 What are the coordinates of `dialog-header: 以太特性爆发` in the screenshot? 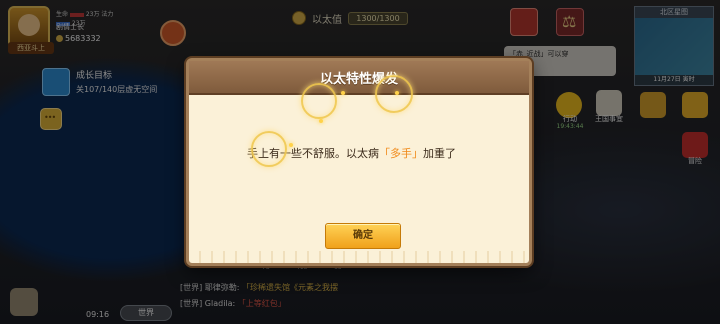 It's located at (359, 78).